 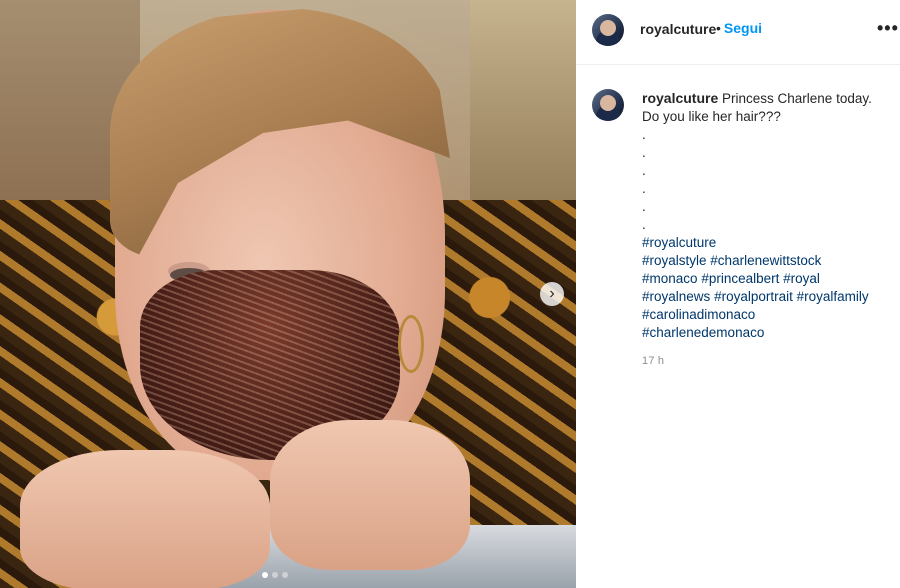 I want to click on hashtag-line: #royalstyle #charlenewittstock, so click(x=767, y=261).